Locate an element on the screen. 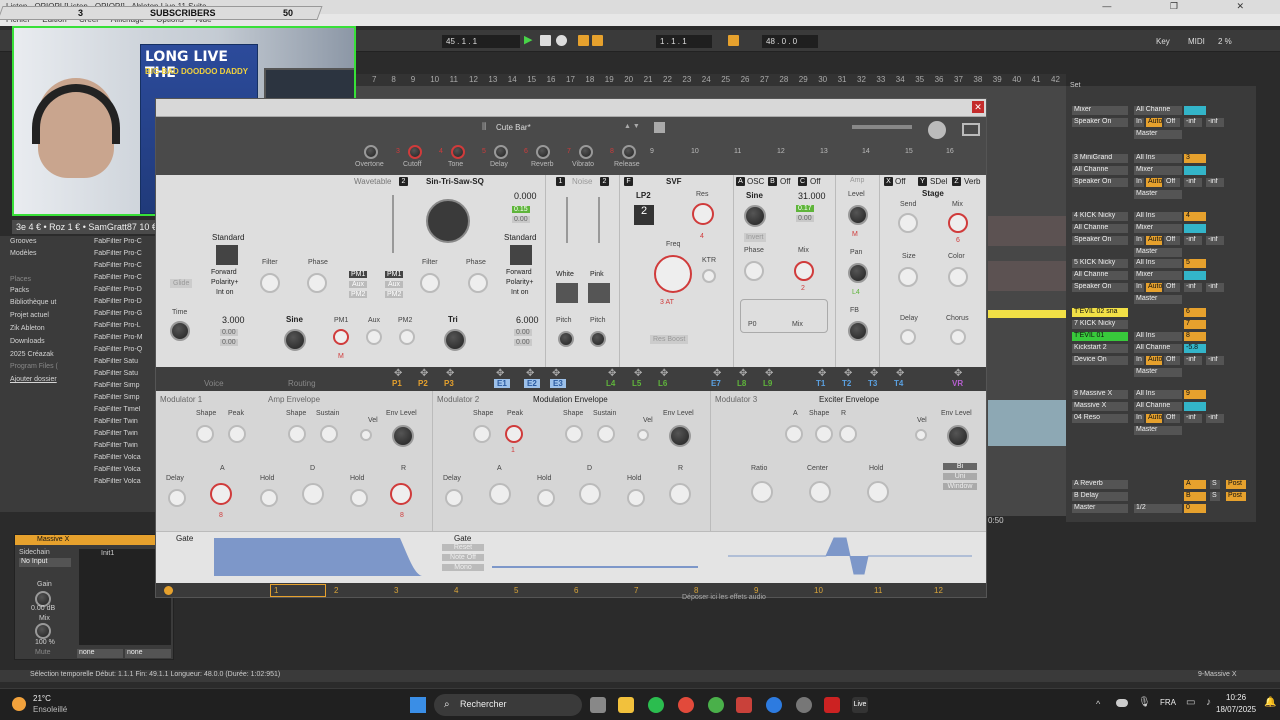 Image resolution: width=1280 pixels, height=720 pixels. pink-noise-icon is located at coordinates (599, 293).